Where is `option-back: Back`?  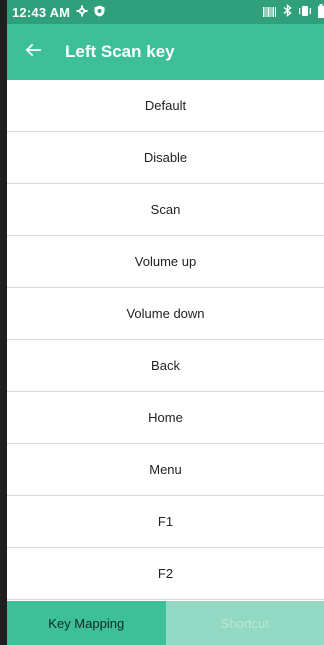
option-back: Back is located at coordinates (165, 366).